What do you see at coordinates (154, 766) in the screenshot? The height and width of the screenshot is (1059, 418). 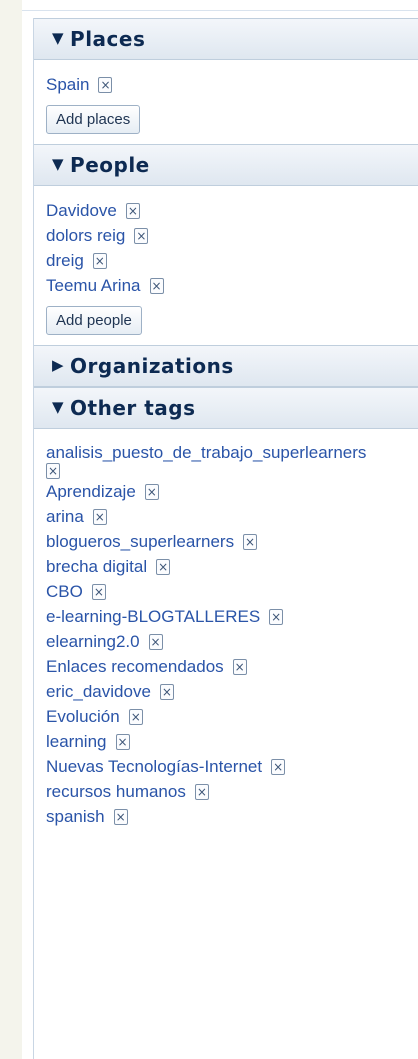 I see `tag-label: Nuevas Tecnologías-Internet` at bounding box center [154, 766].